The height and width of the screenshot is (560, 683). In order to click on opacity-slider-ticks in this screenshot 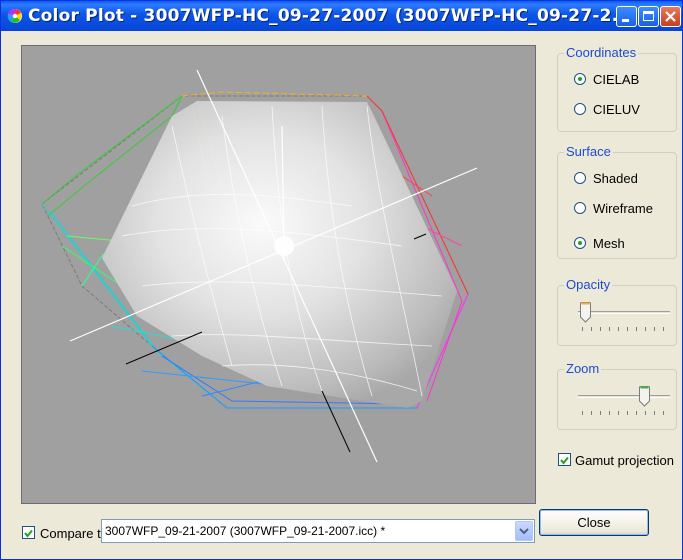, I will do `click(623, 329)`.